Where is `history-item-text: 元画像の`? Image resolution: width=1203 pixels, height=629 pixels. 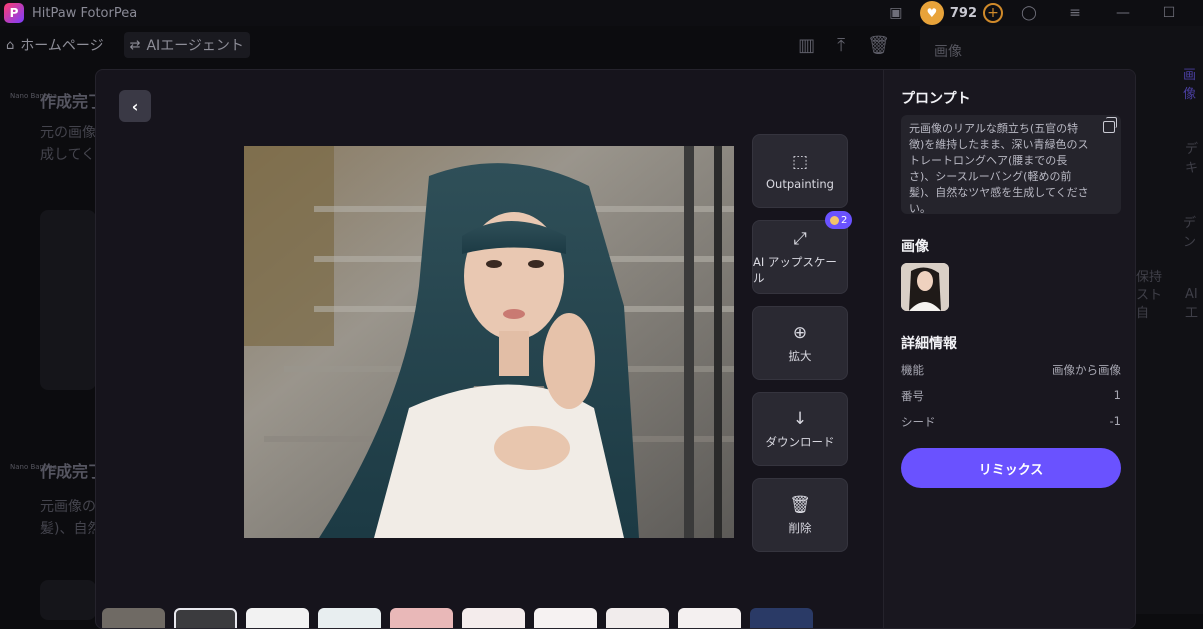
history-item-text: 元画像の is located at coordinates (68, 507).